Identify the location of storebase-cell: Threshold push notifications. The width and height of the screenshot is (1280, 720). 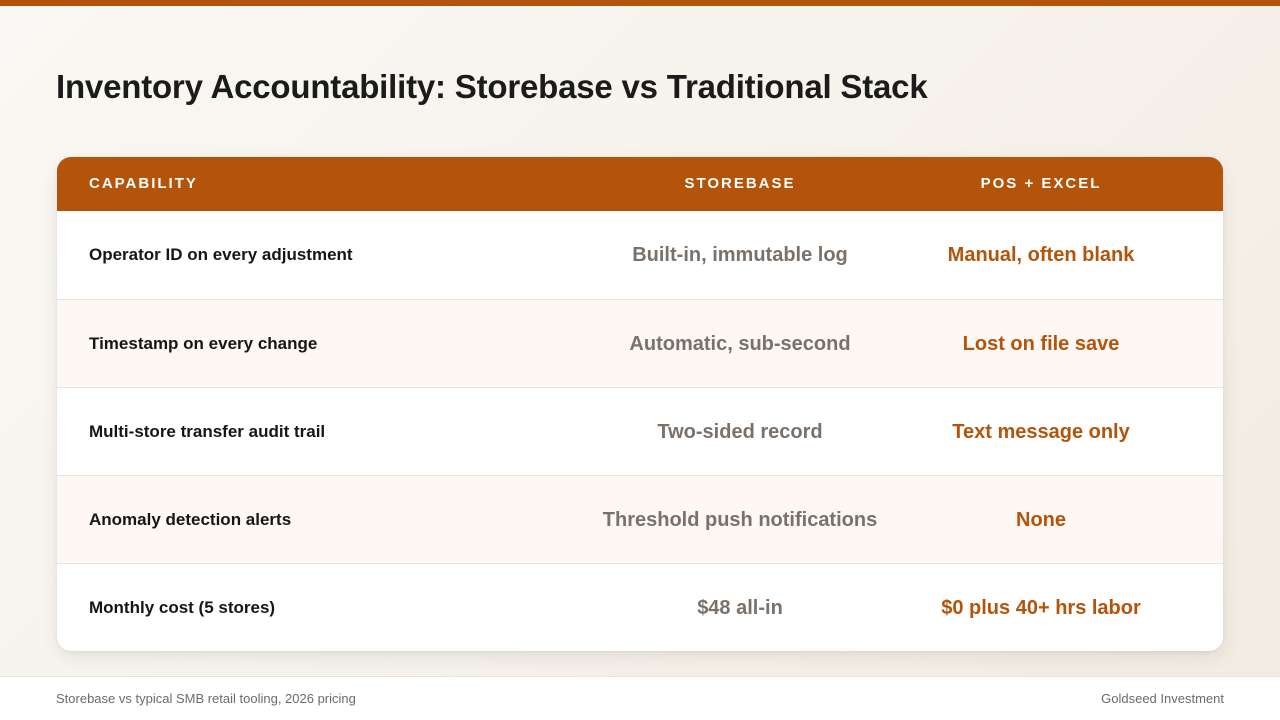
(740, 520).